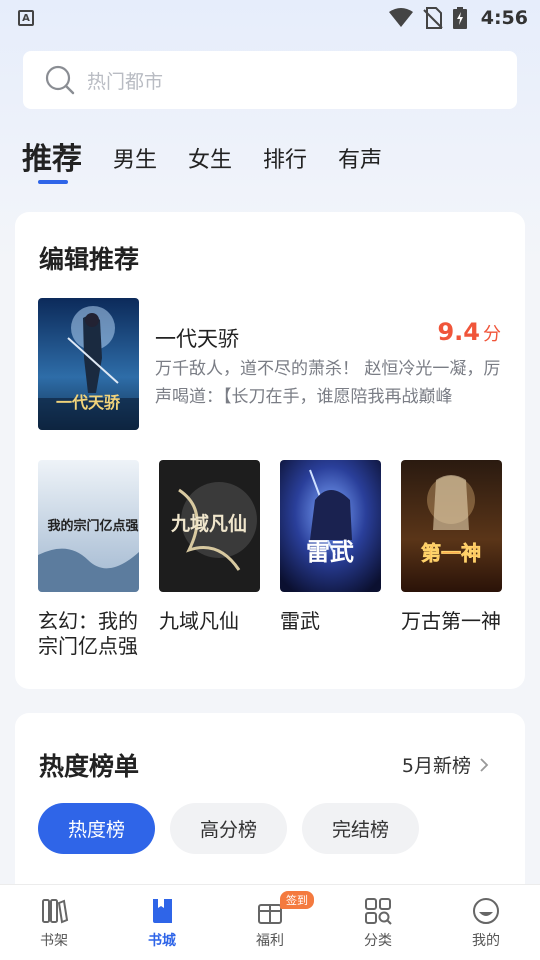 This screenshot has height=960, width=540. What do you see at coordinates (97, 828) in the screenshot?
I see `chip-hot-ranking: 热度榜` at bounding box center [97, 828].